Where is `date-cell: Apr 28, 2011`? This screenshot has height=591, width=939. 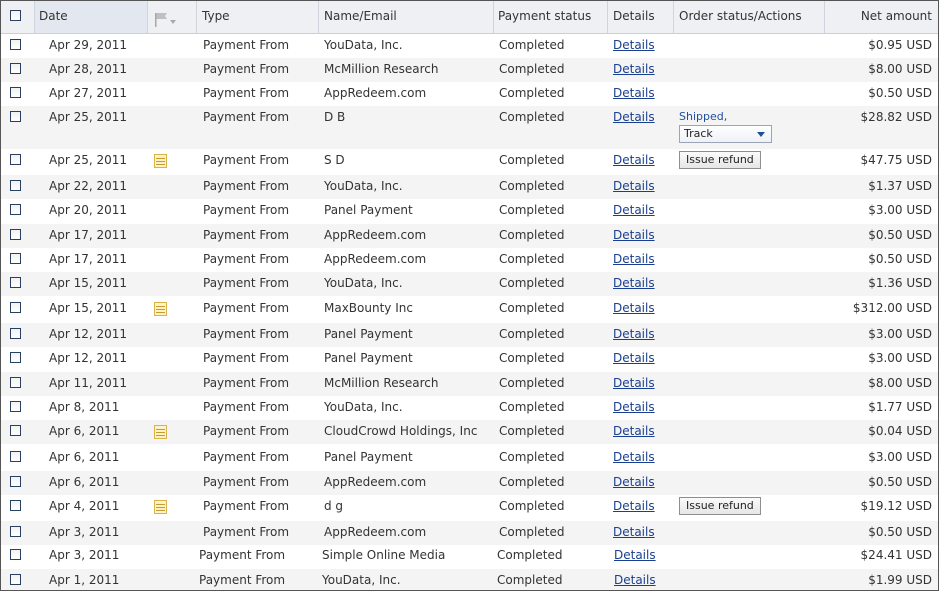 date-cell: Apr 28, 2011 is located at coordinates (88, 69).